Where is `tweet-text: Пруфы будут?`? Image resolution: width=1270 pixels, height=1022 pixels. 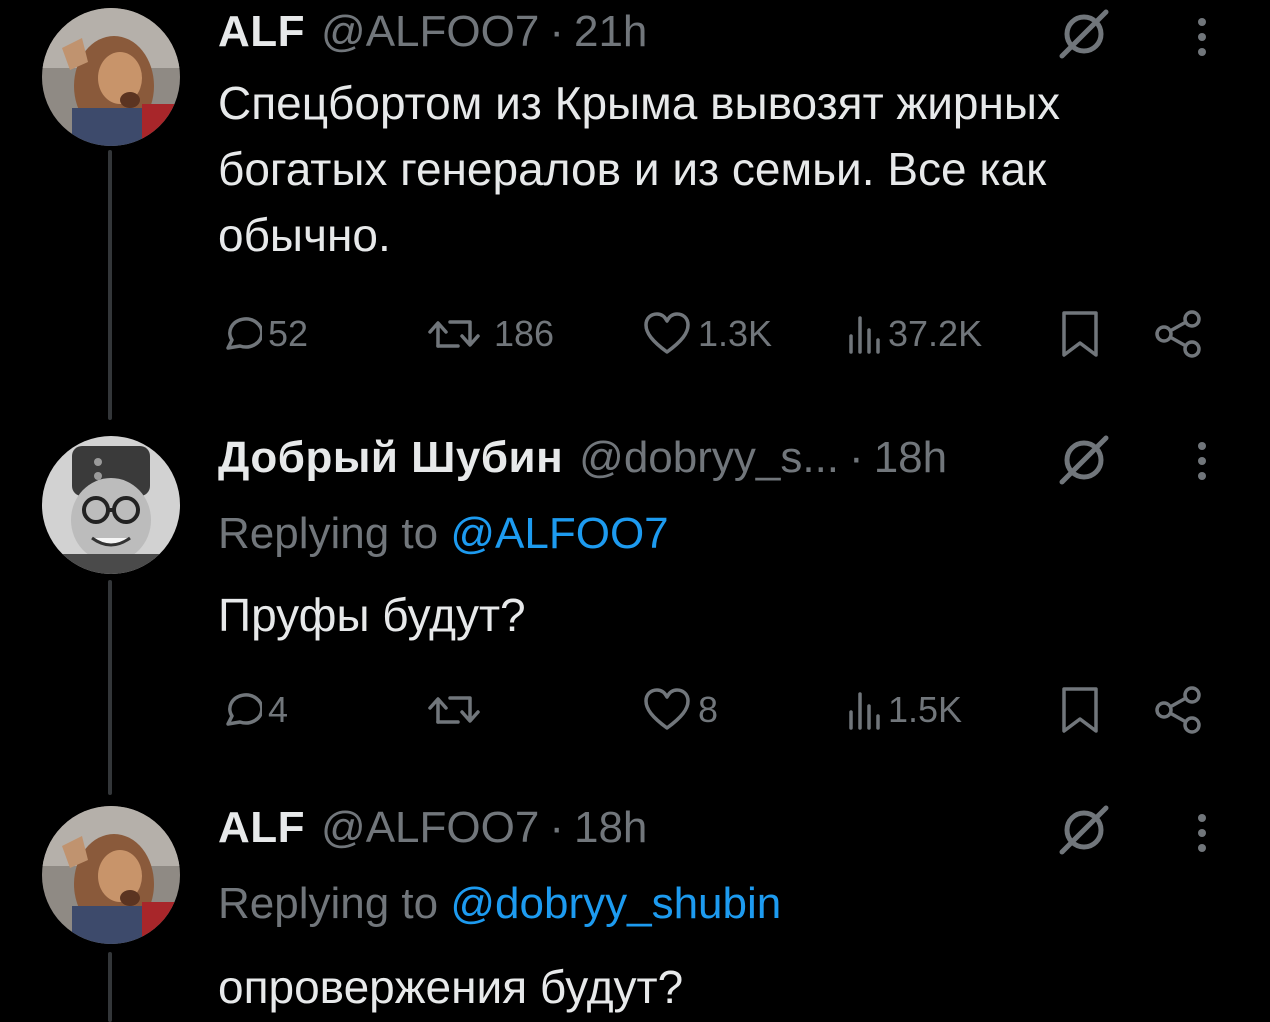
tweet-text: Пруфы будут? is located at coordinates (372, 615).